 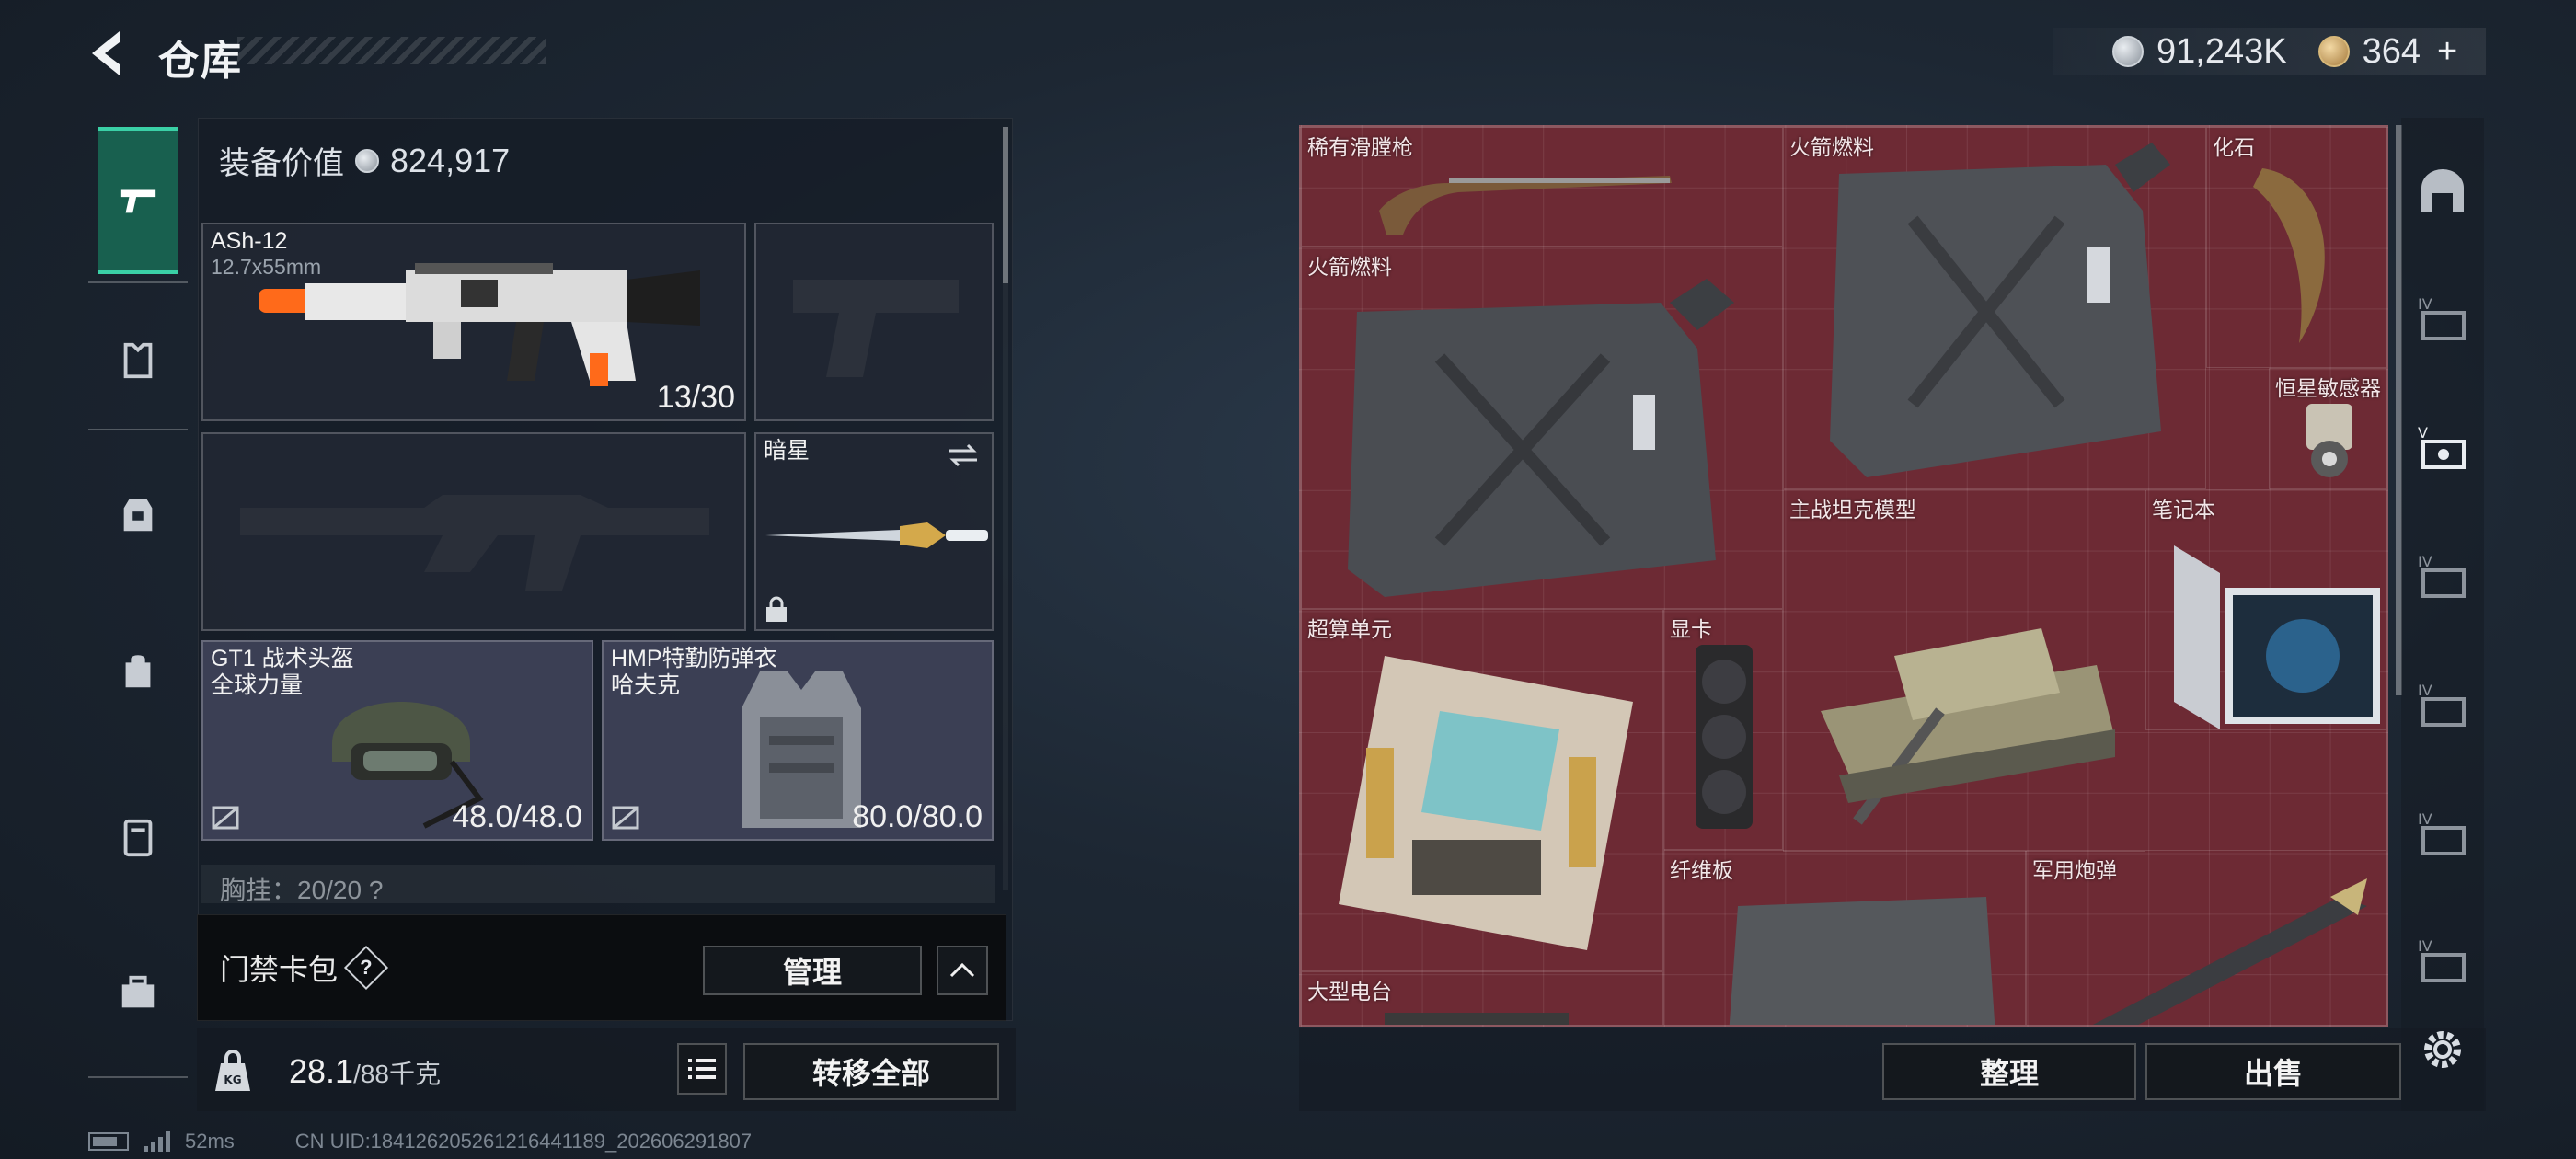 I want to click on secondary-weapon-slot, so click(x=473, y=531).